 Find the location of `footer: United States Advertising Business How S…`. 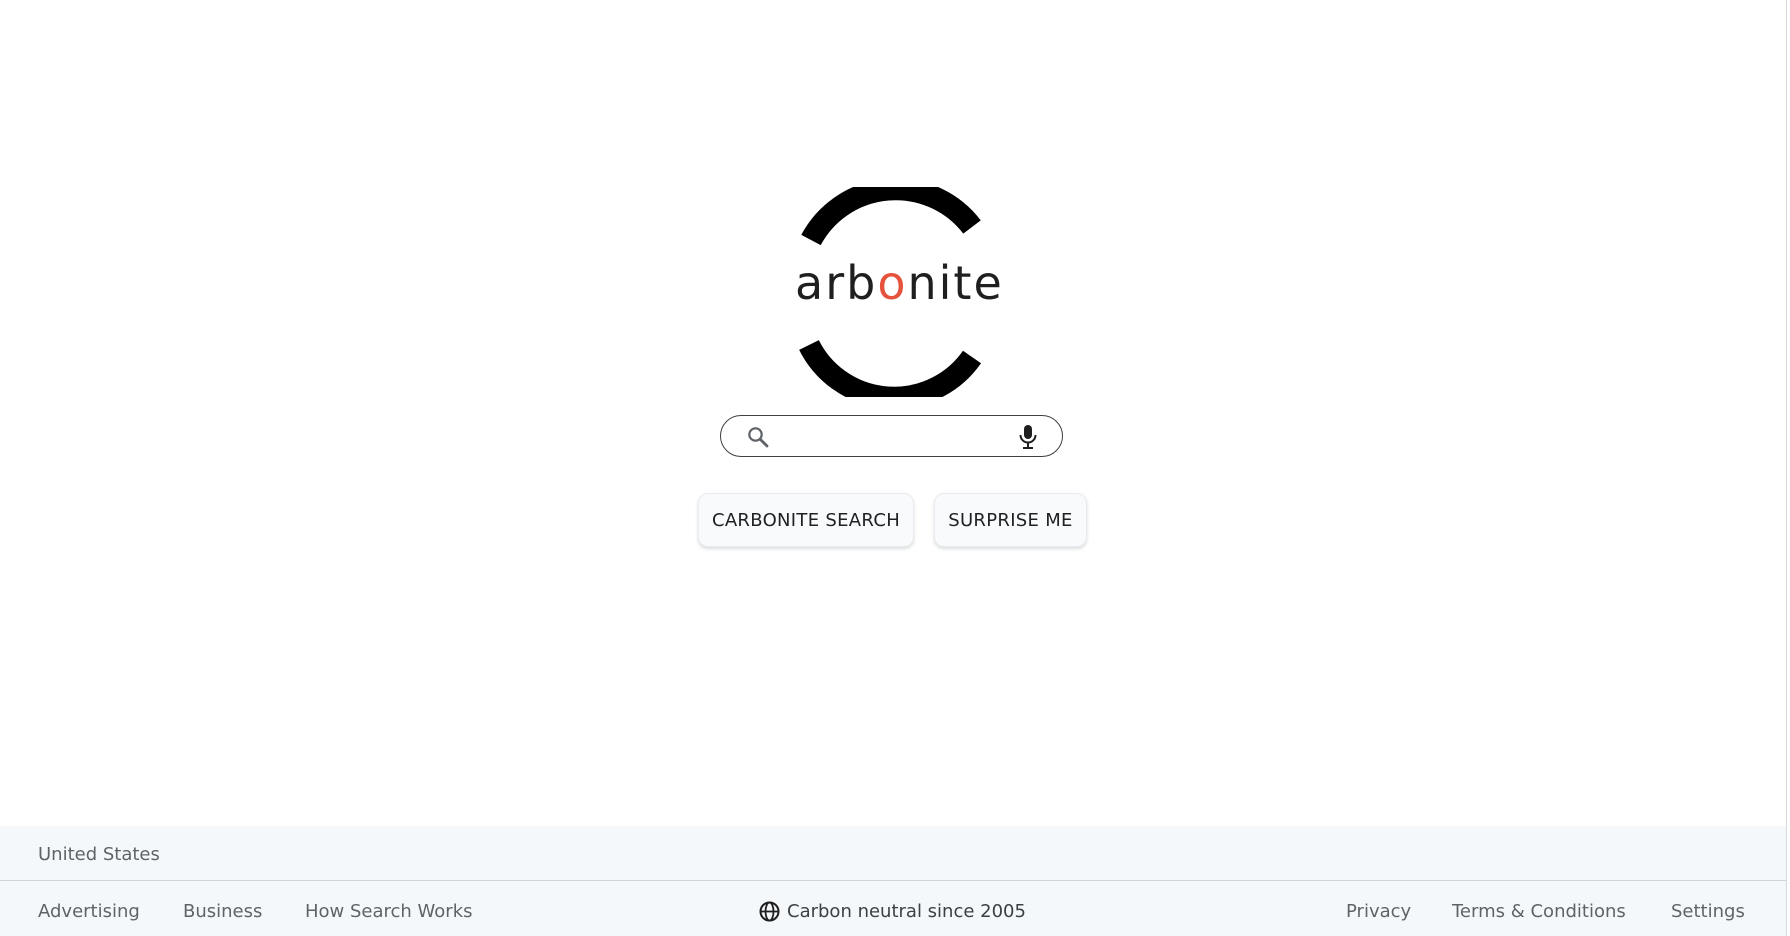

footer: United States Advertising Business How S… is located at coordinates (893, 881).